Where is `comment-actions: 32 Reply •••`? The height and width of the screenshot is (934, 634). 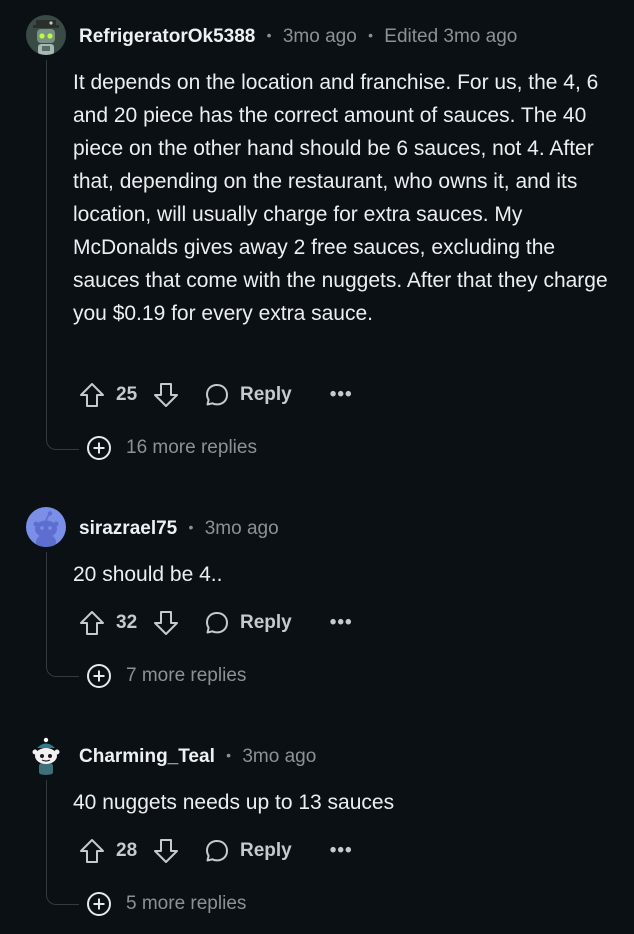
comment-actions: 32 Reply ••• is located at coordinates (215, 623).